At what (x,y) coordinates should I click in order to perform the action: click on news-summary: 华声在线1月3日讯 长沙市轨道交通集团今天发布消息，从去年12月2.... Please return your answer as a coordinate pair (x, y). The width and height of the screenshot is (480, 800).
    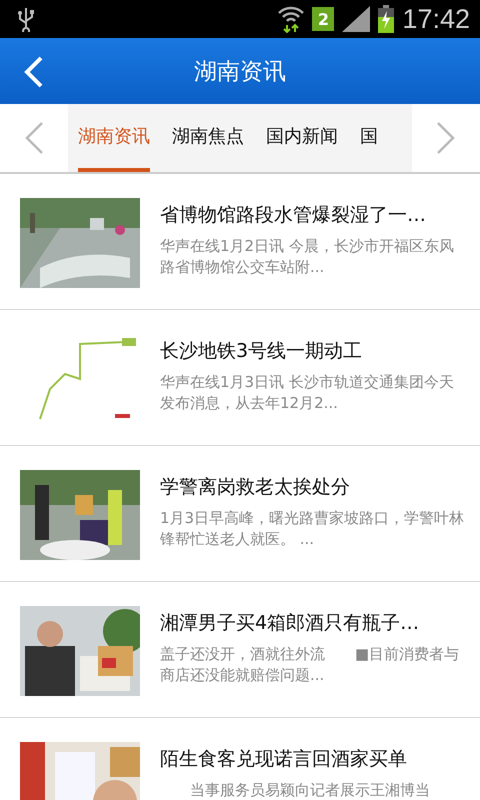
    Looking at the image, I should click on (307, 393).